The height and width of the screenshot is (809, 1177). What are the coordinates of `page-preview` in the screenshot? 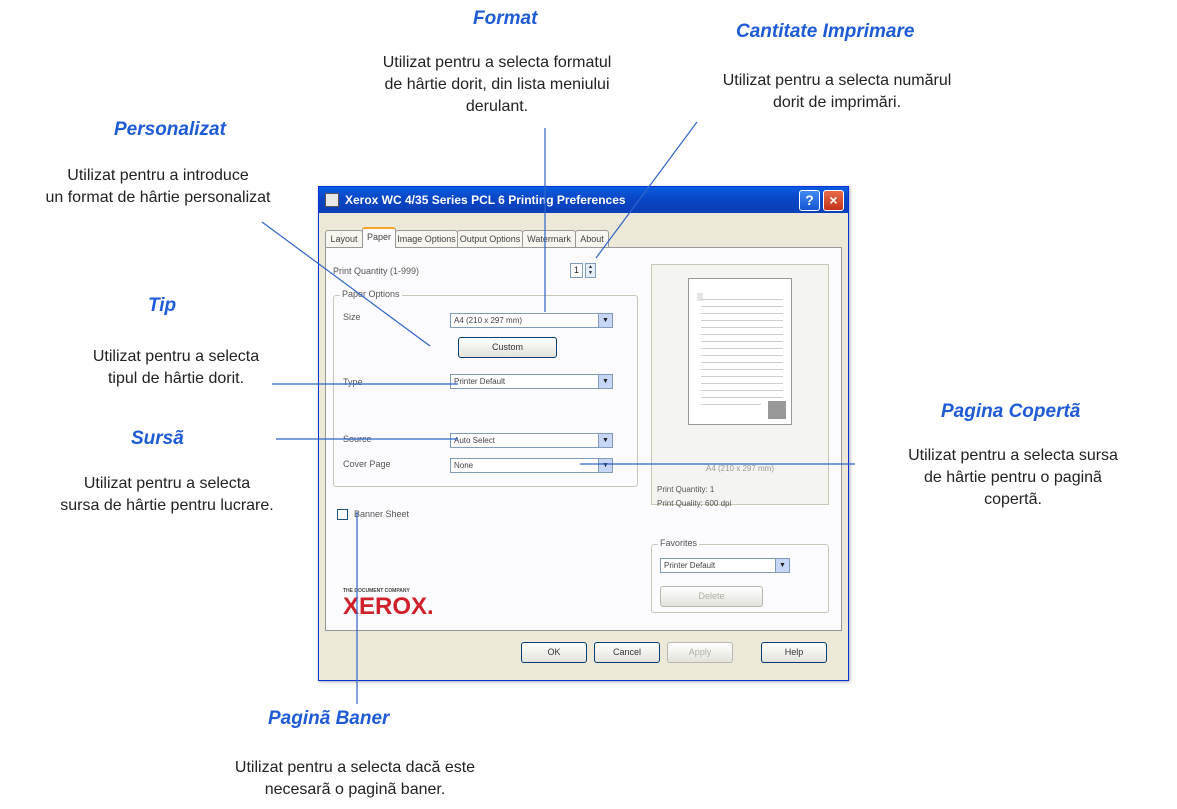 It's located at (740, 351).